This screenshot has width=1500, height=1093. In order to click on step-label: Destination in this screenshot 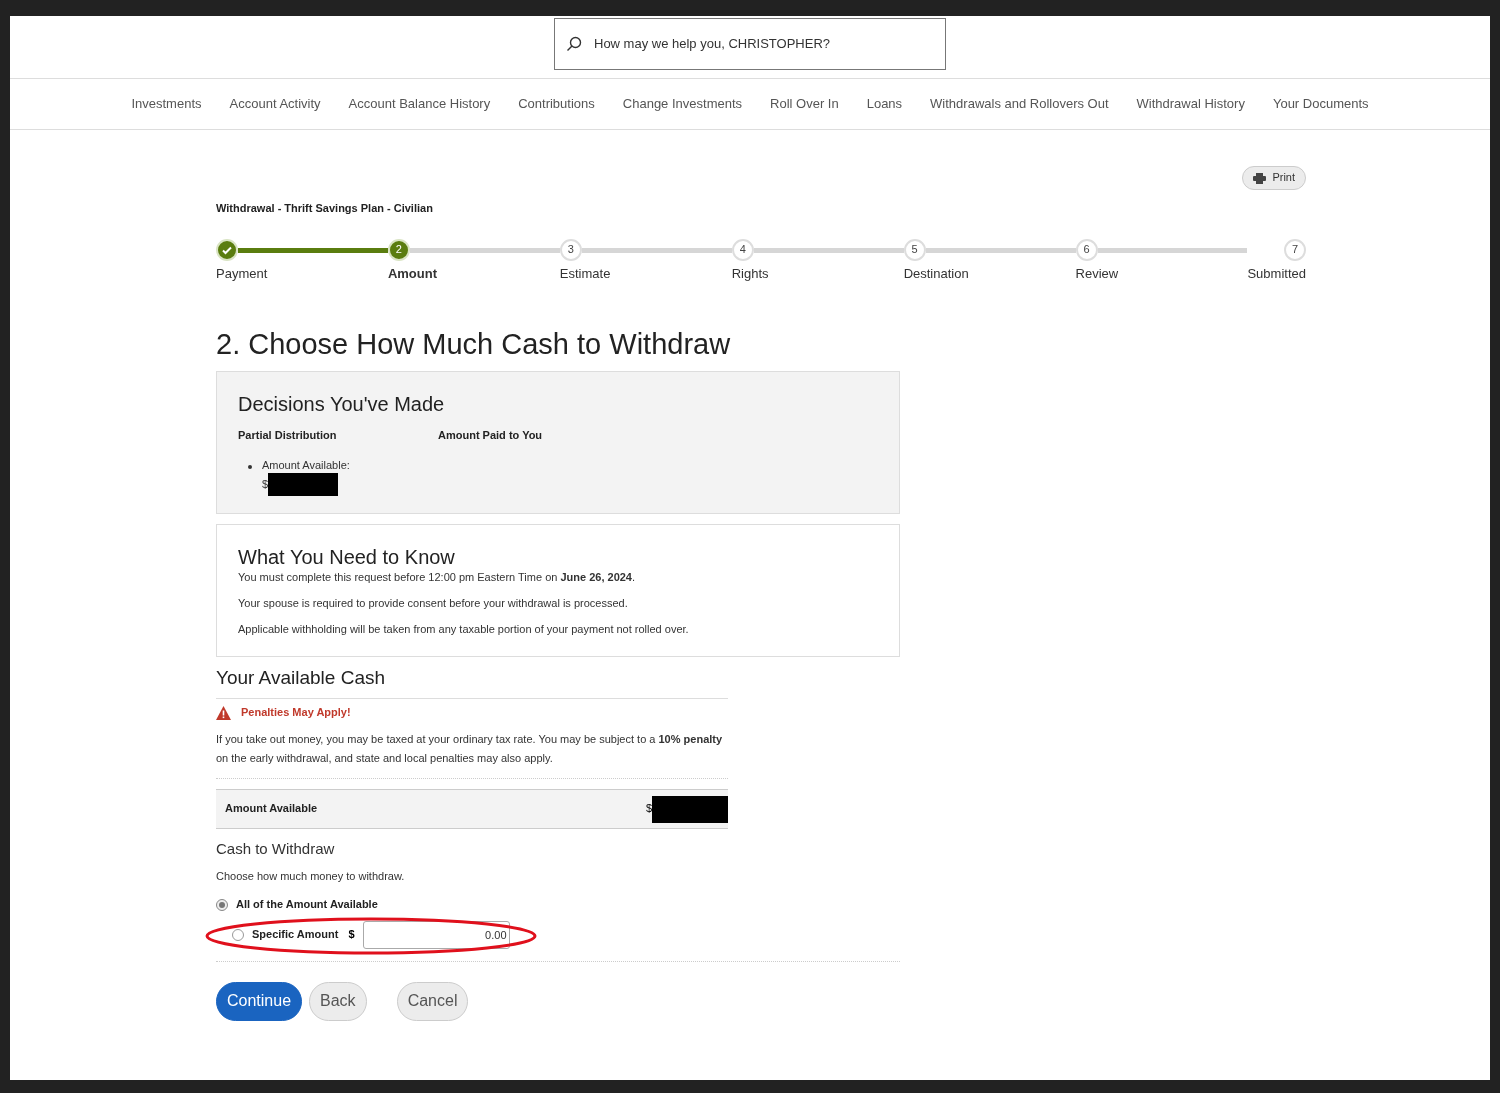, I will do `click(936, 274)`.